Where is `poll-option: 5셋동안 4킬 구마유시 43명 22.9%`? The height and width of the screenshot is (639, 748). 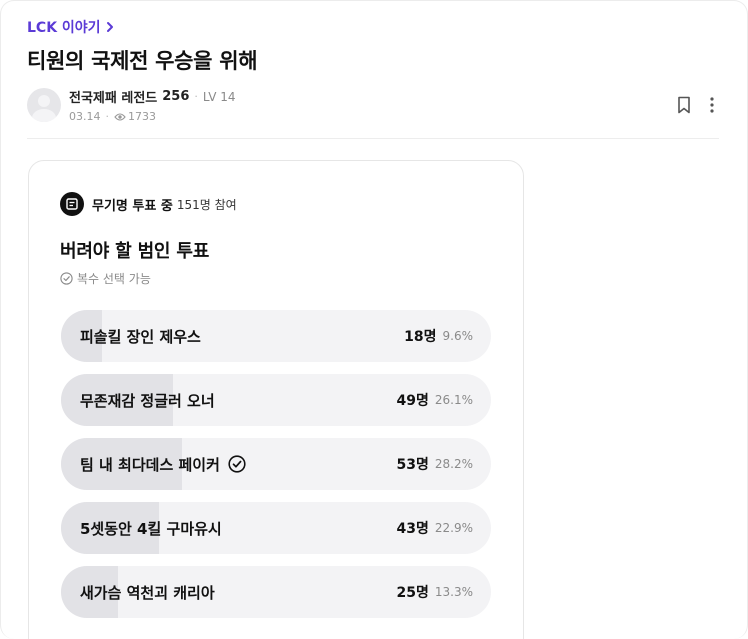
poll-option: 5셋동안 4킬 구마유시 43명 22.9% is located at coordinates (276, 528).